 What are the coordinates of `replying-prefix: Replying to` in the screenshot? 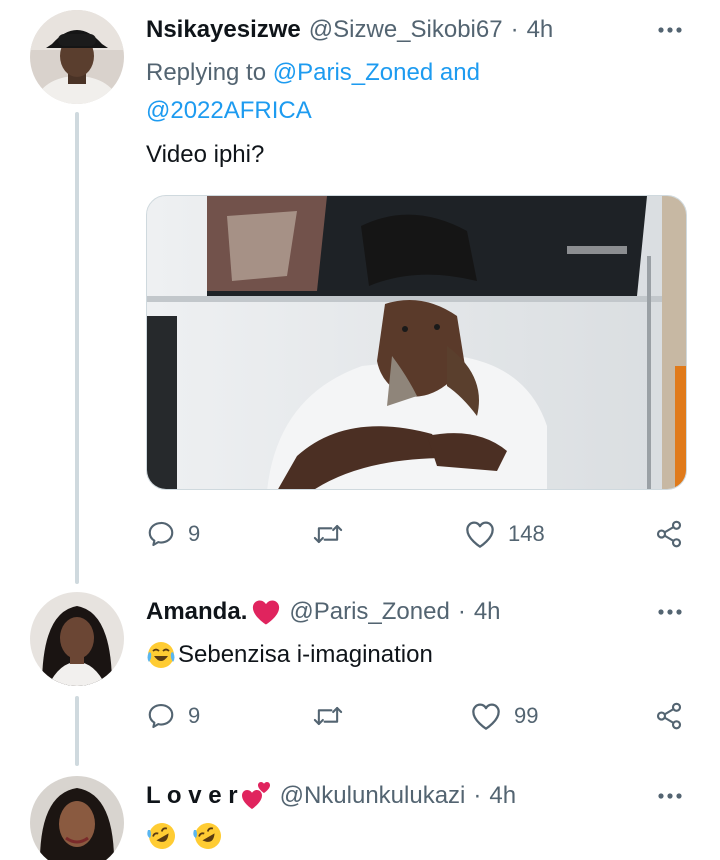 It's located at (206, 72).